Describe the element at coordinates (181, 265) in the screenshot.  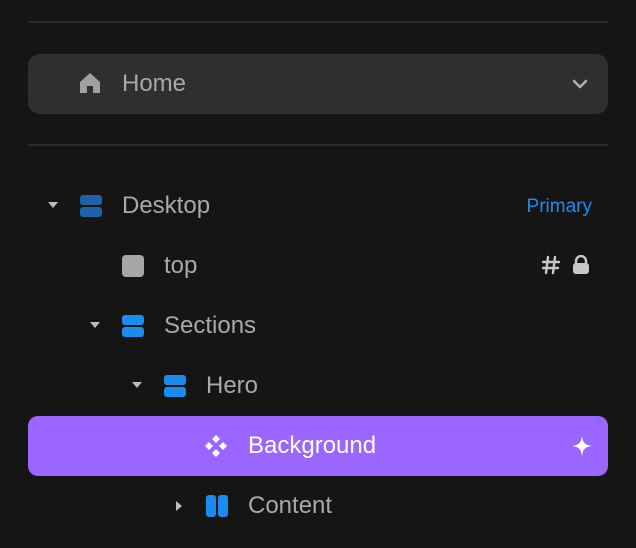
I see `layer-name: top` at that location.